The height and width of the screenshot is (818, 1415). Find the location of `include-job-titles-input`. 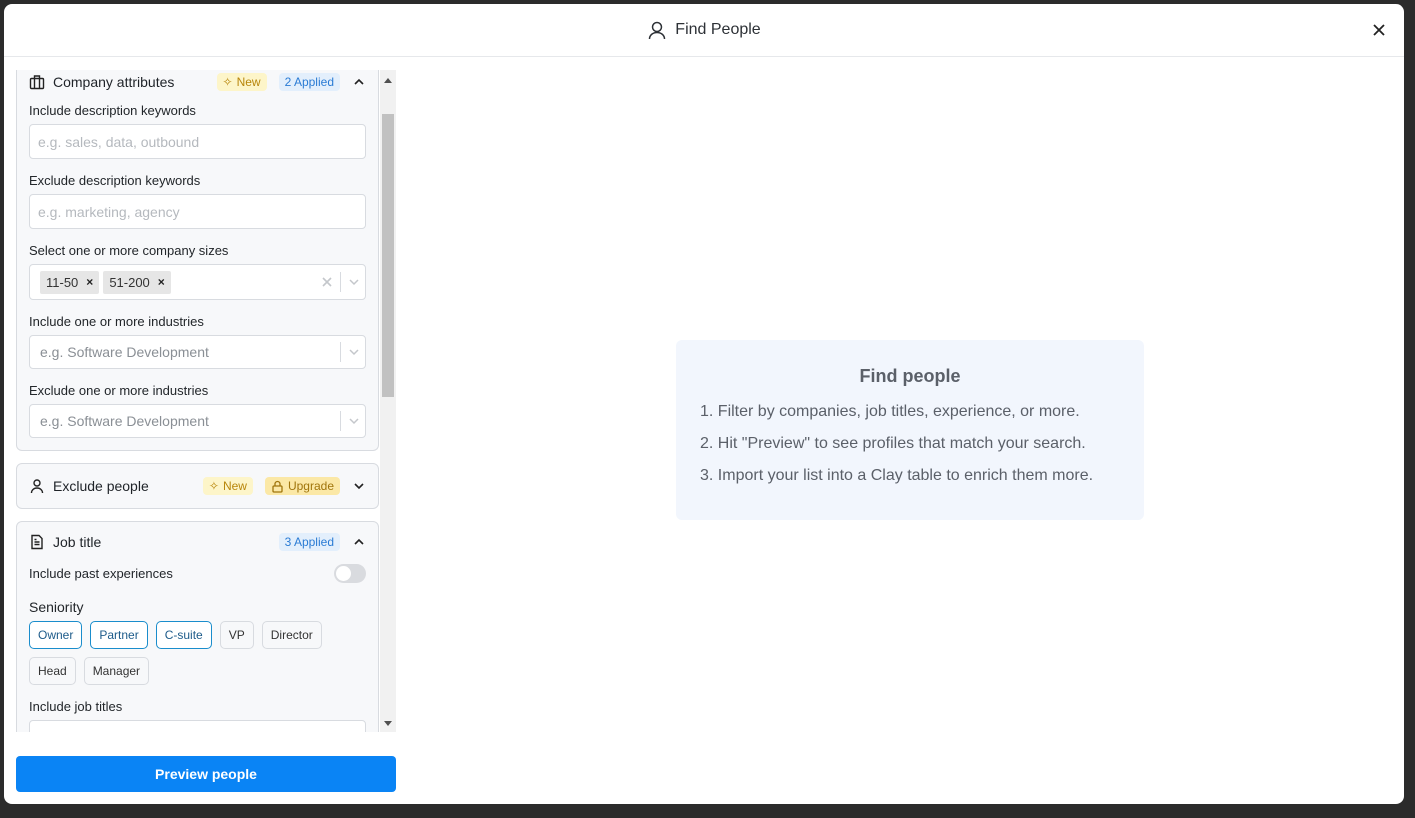

include-job-titles-input is located at coordinates (197, 726).